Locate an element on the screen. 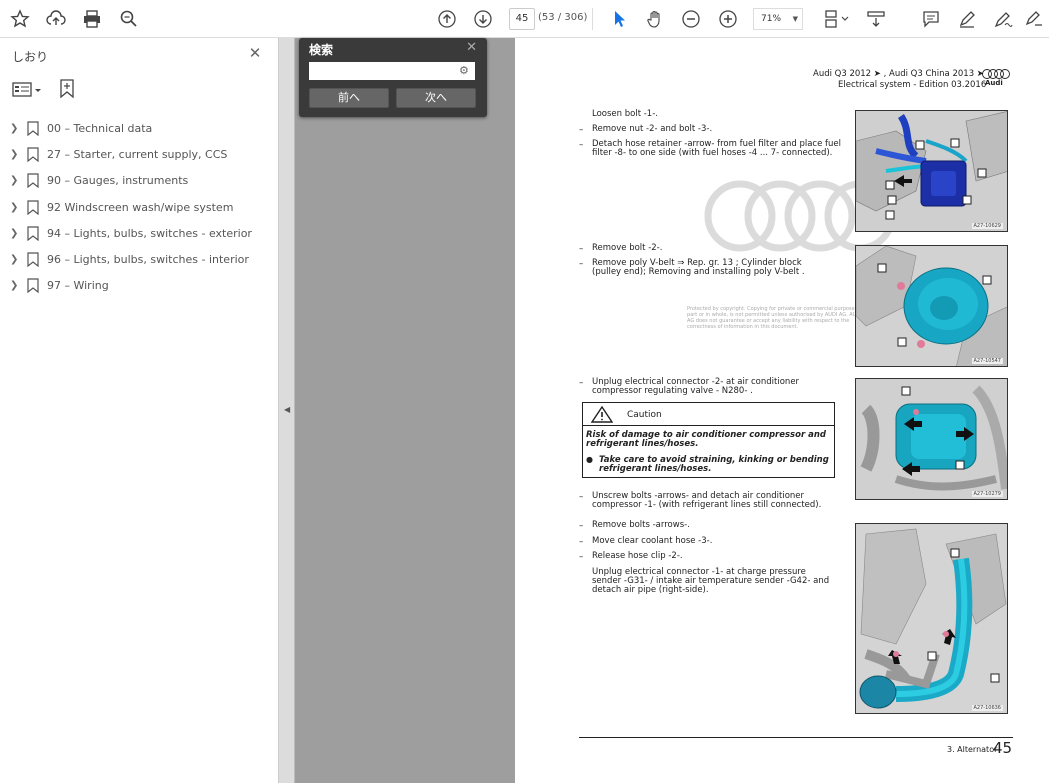  chevron-down-icon: ▼ is located at coordinates (795, 19).